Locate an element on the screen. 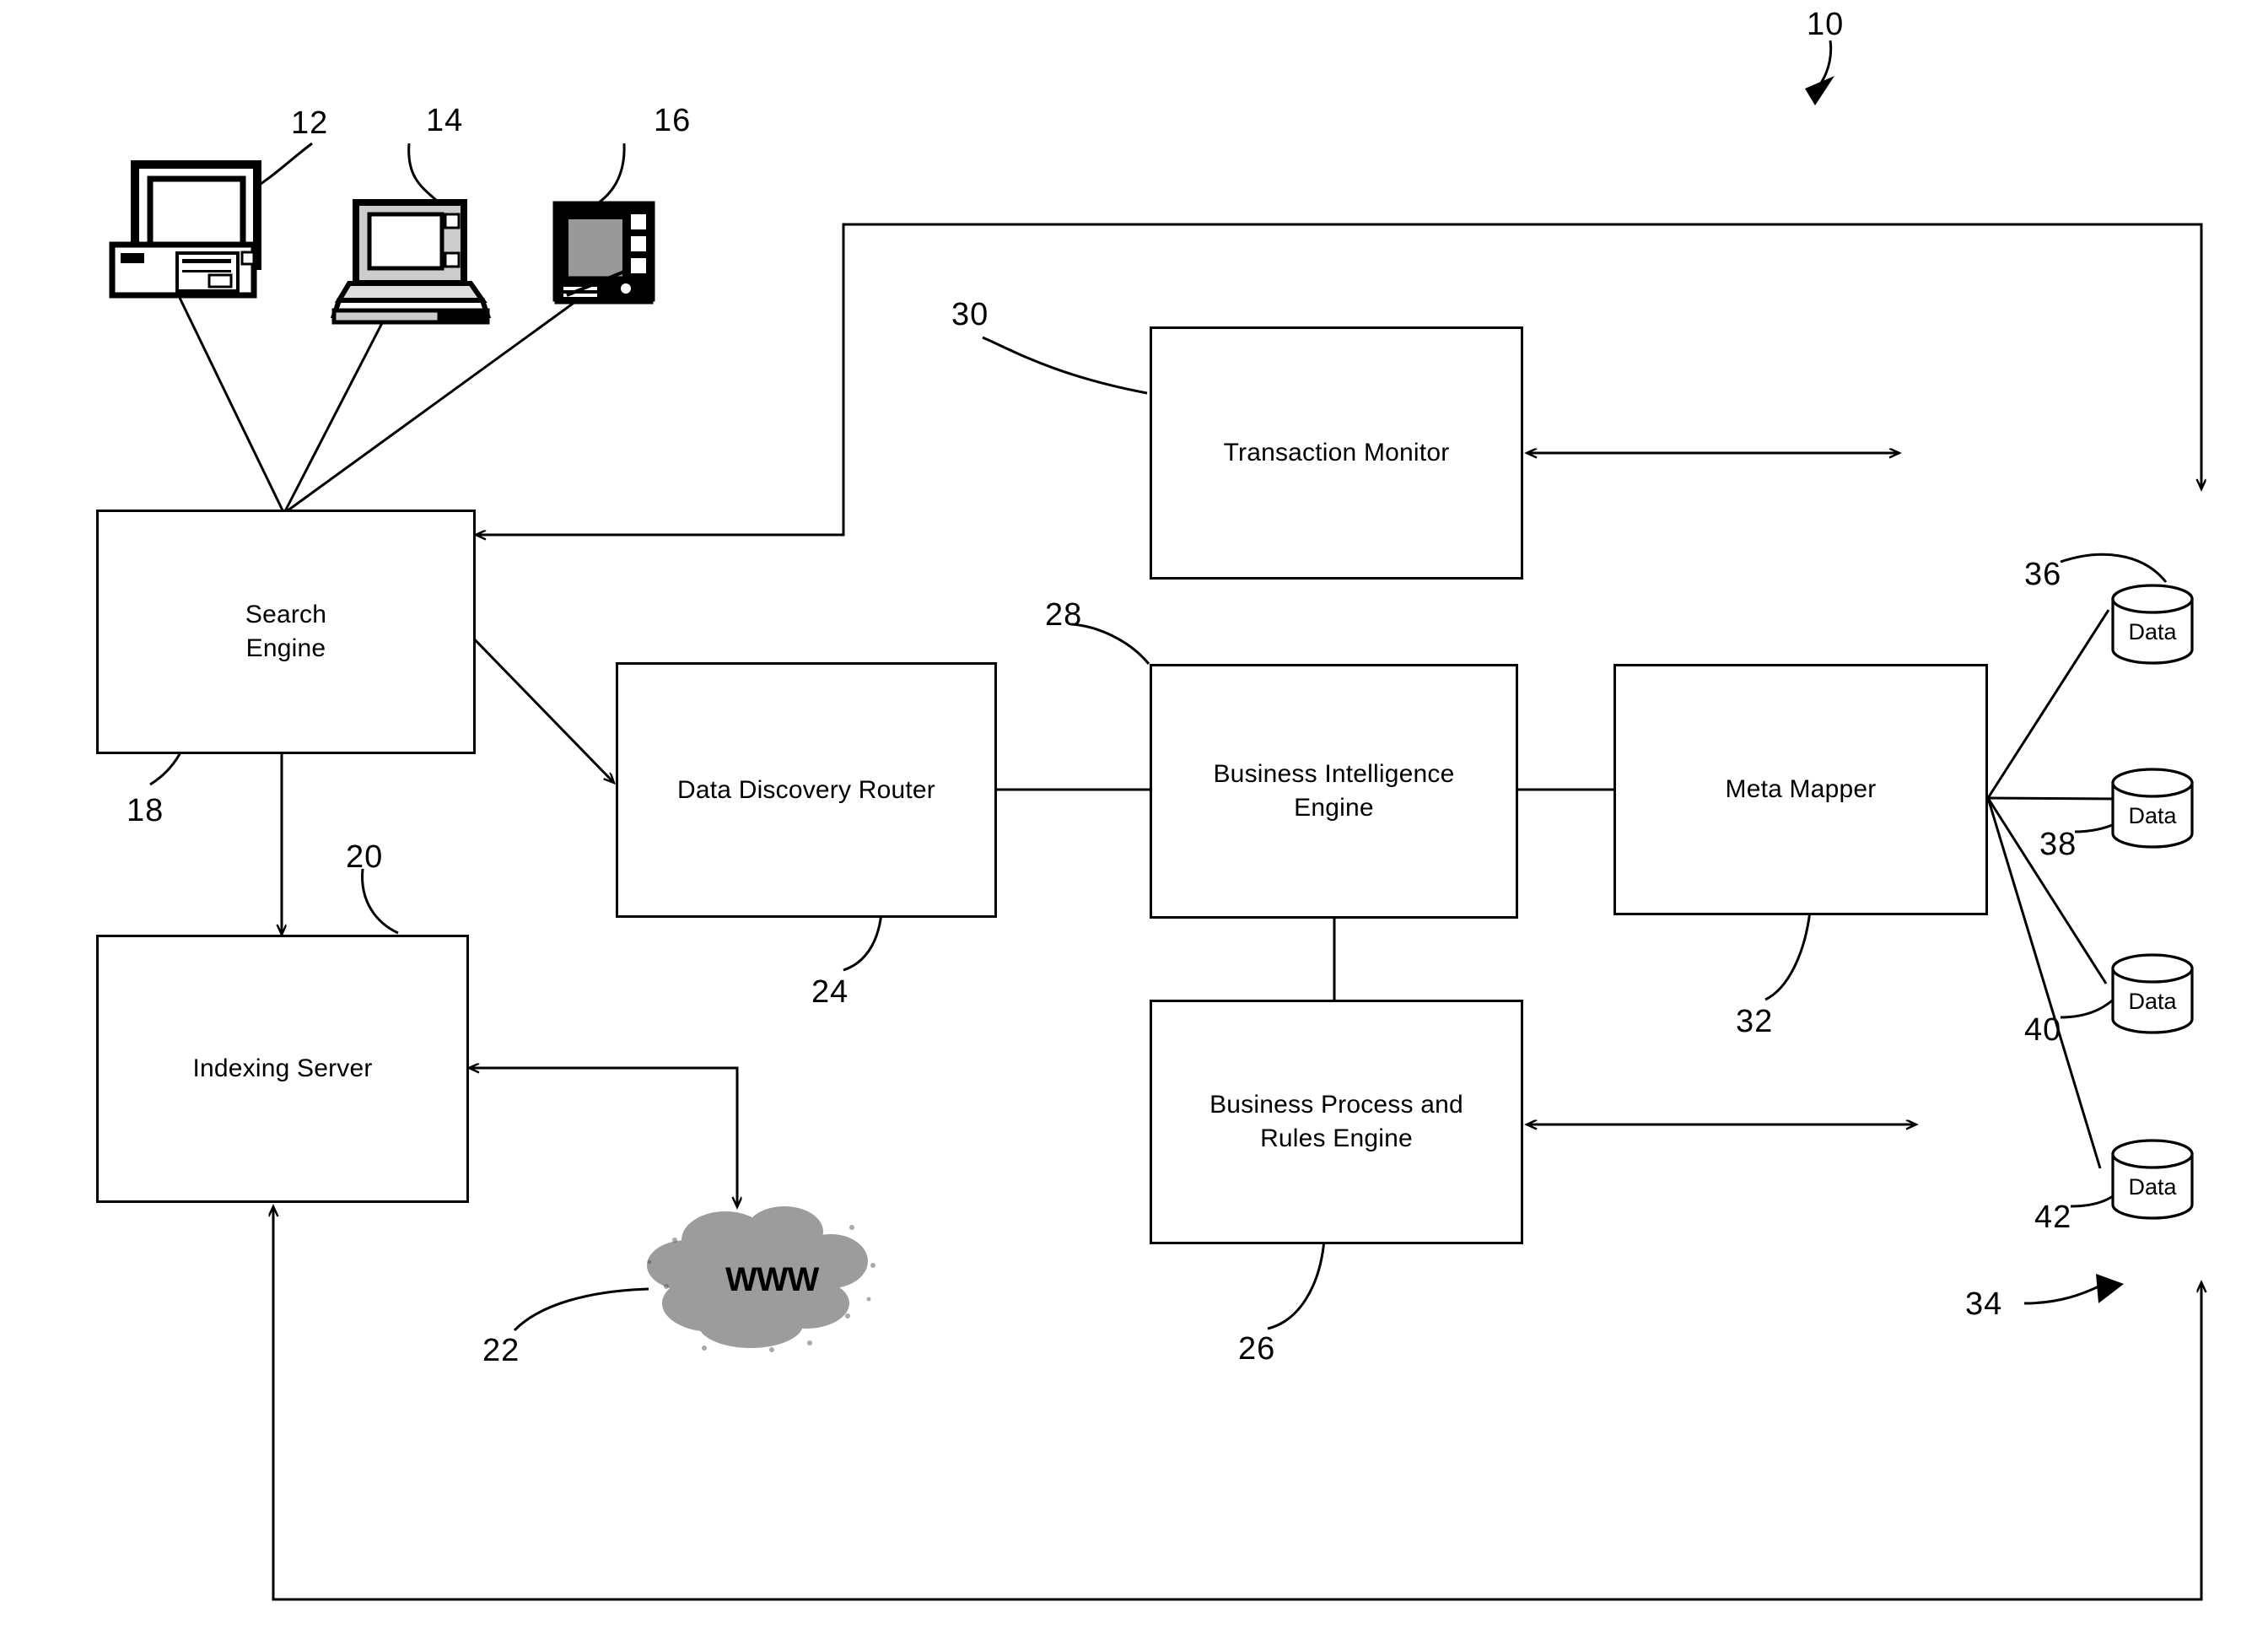 This screenshot has height=1634, width=2268. node-transaction-monitor: Transaction Monitor is located at coordinates (1337, 453).